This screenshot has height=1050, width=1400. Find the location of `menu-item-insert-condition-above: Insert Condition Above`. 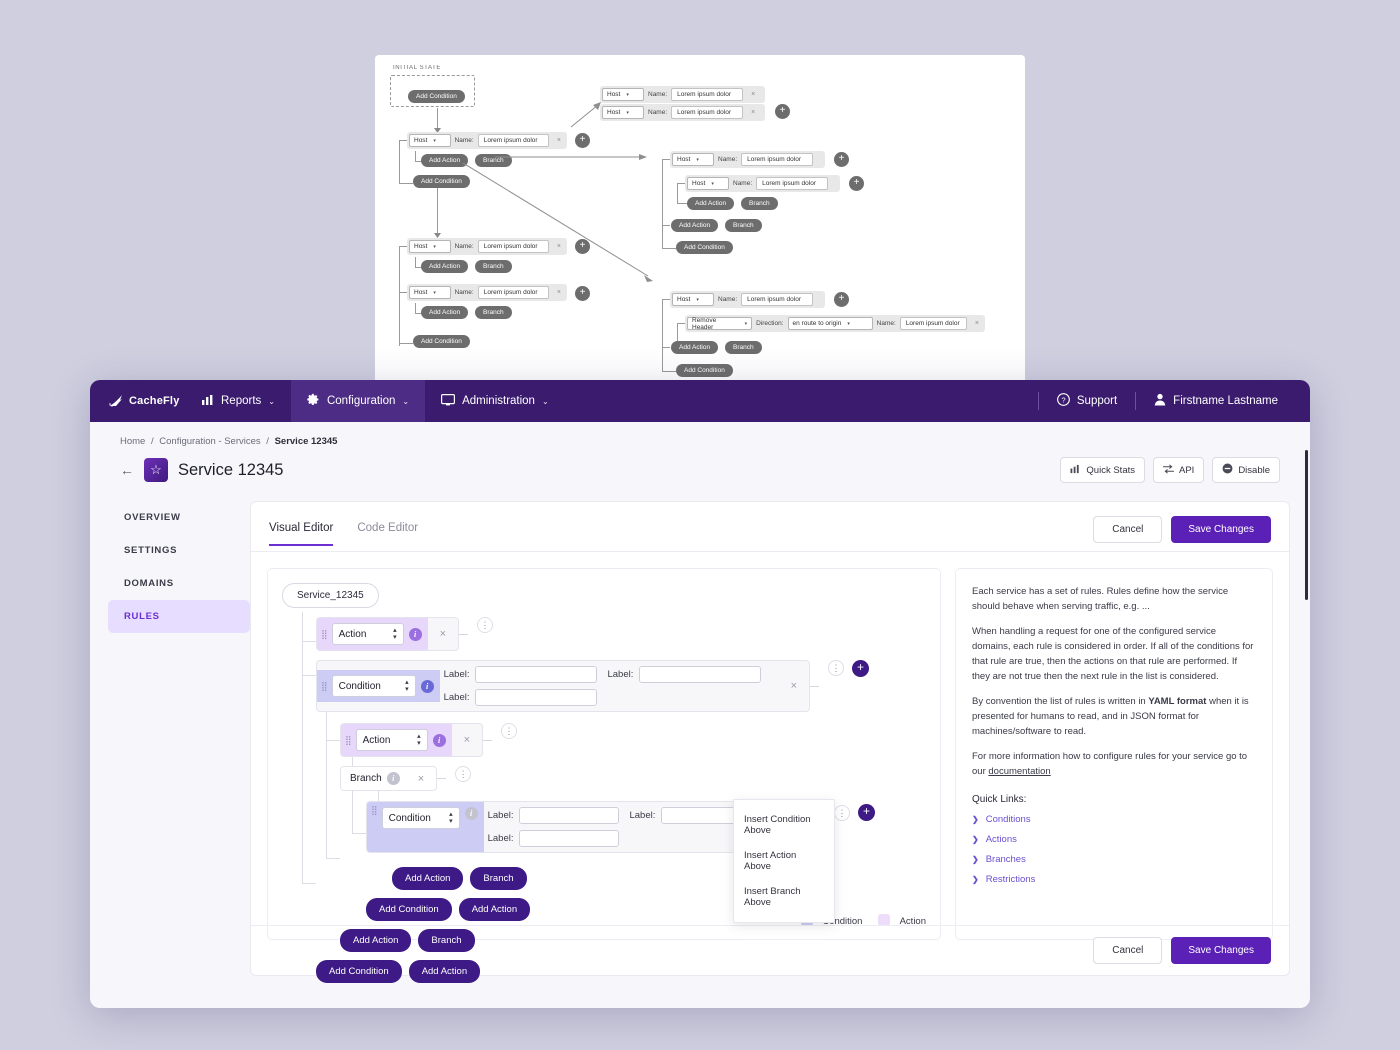

menu-item-insert-condition-above: Insert Condition Above is located at coordinates (784, 825).